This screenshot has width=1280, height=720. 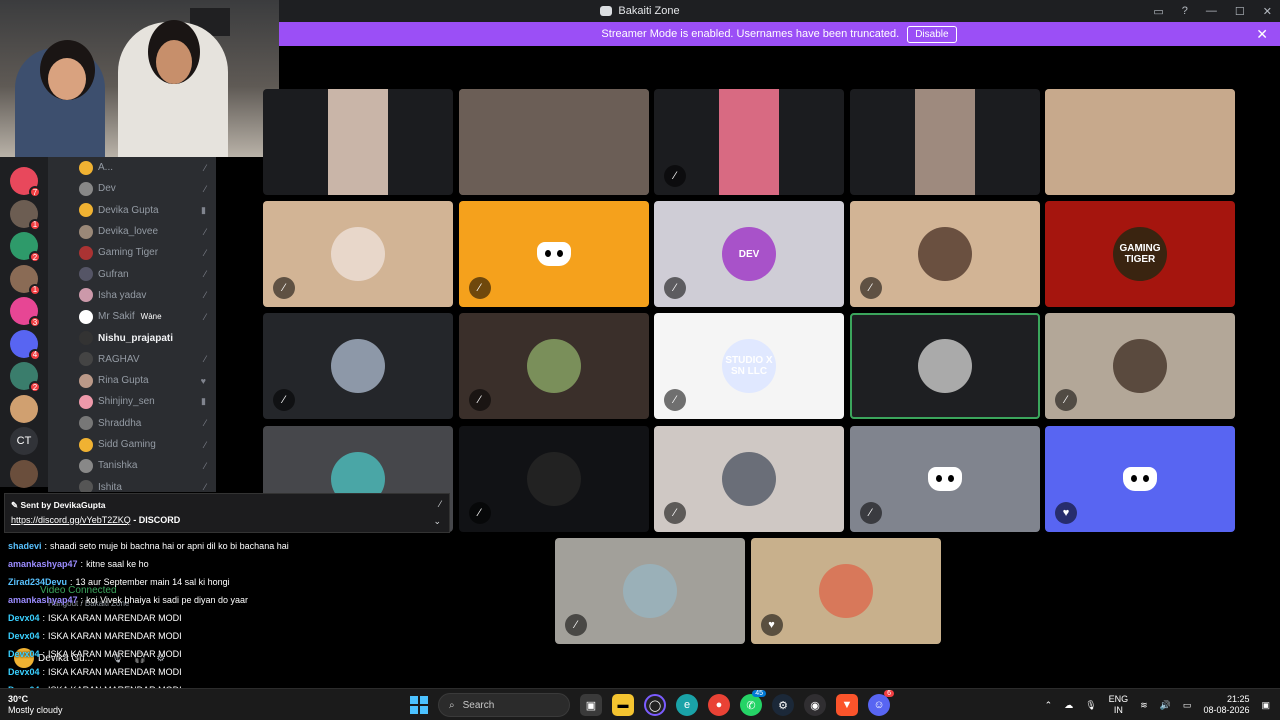 What do you see at coordinates (1119, 705) in the screenshot?
I see `language-indicator: ENG IN` at bounding box center [1119, 705].